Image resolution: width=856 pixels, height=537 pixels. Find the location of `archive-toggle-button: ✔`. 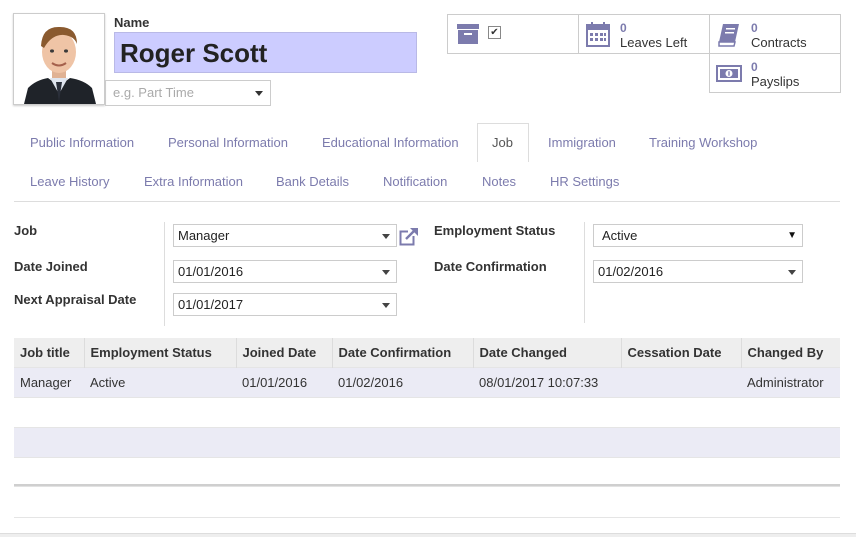

archive-toggle-button: ✔ is located at coordinates (513, 34).